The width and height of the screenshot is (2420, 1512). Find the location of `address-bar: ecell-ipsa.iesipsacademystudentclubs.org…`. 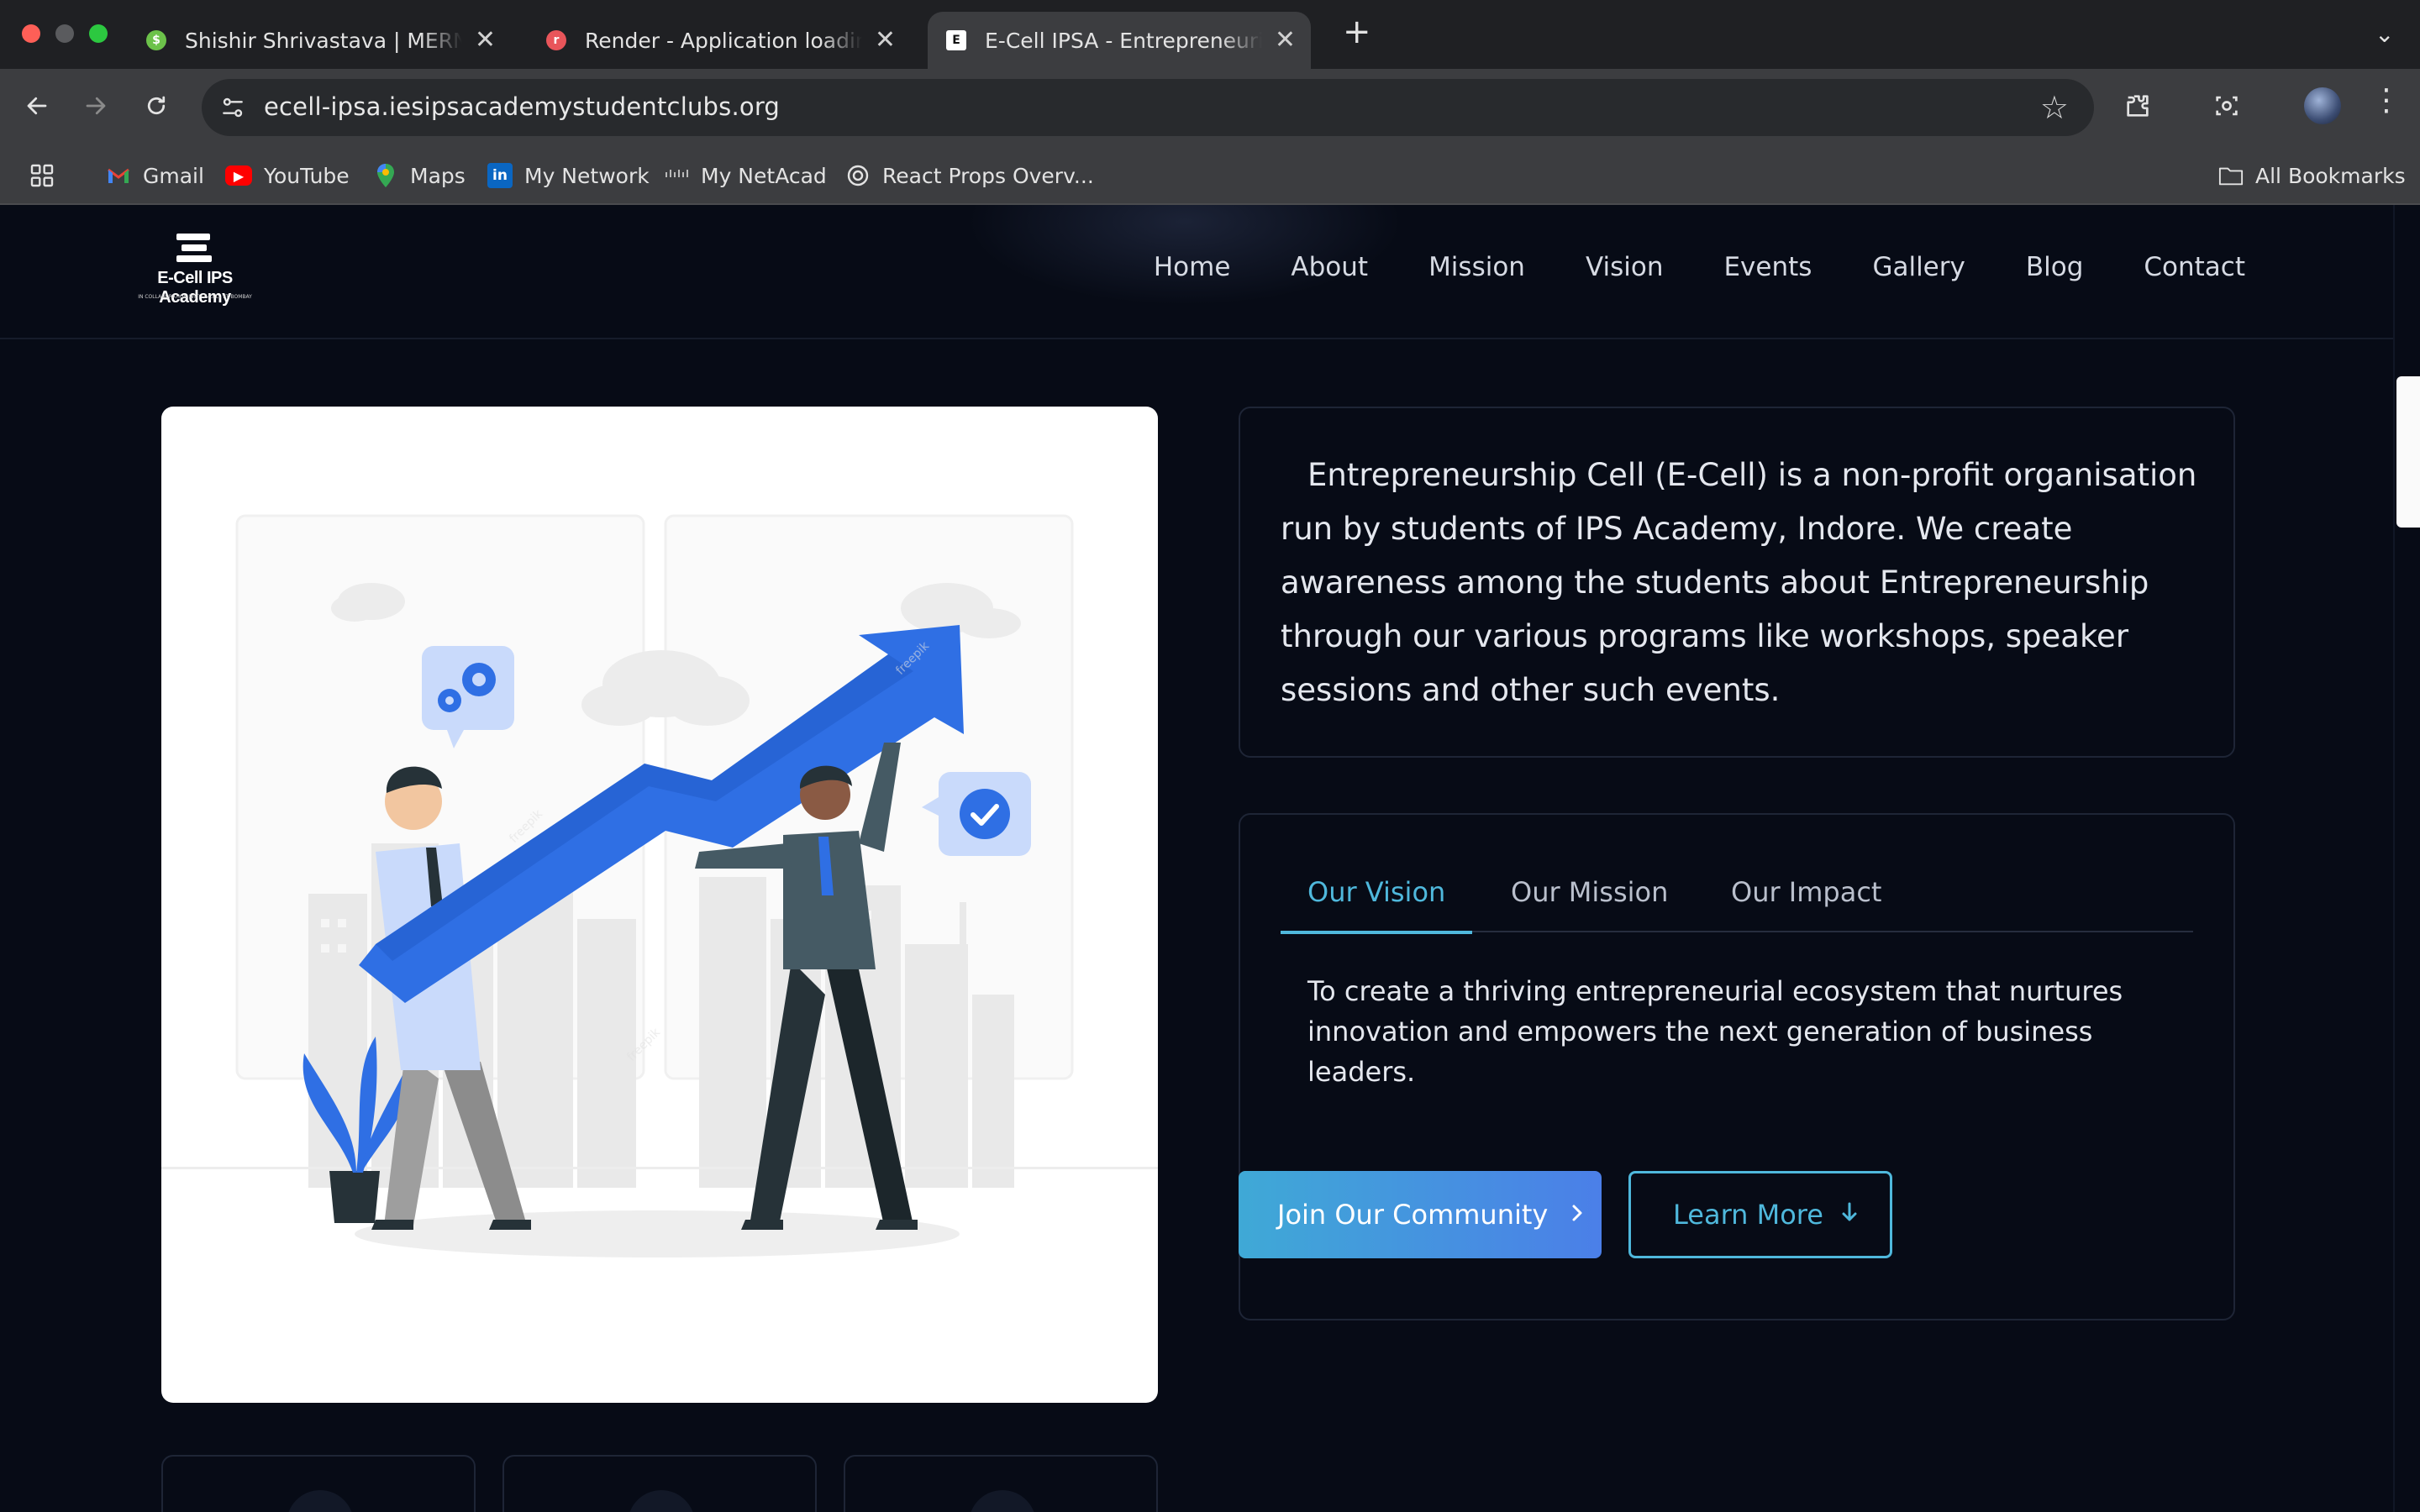

address-bar: ecell-ipsa.iesipsacademystudentclubs.org… is located at coordinates (1148, 107).